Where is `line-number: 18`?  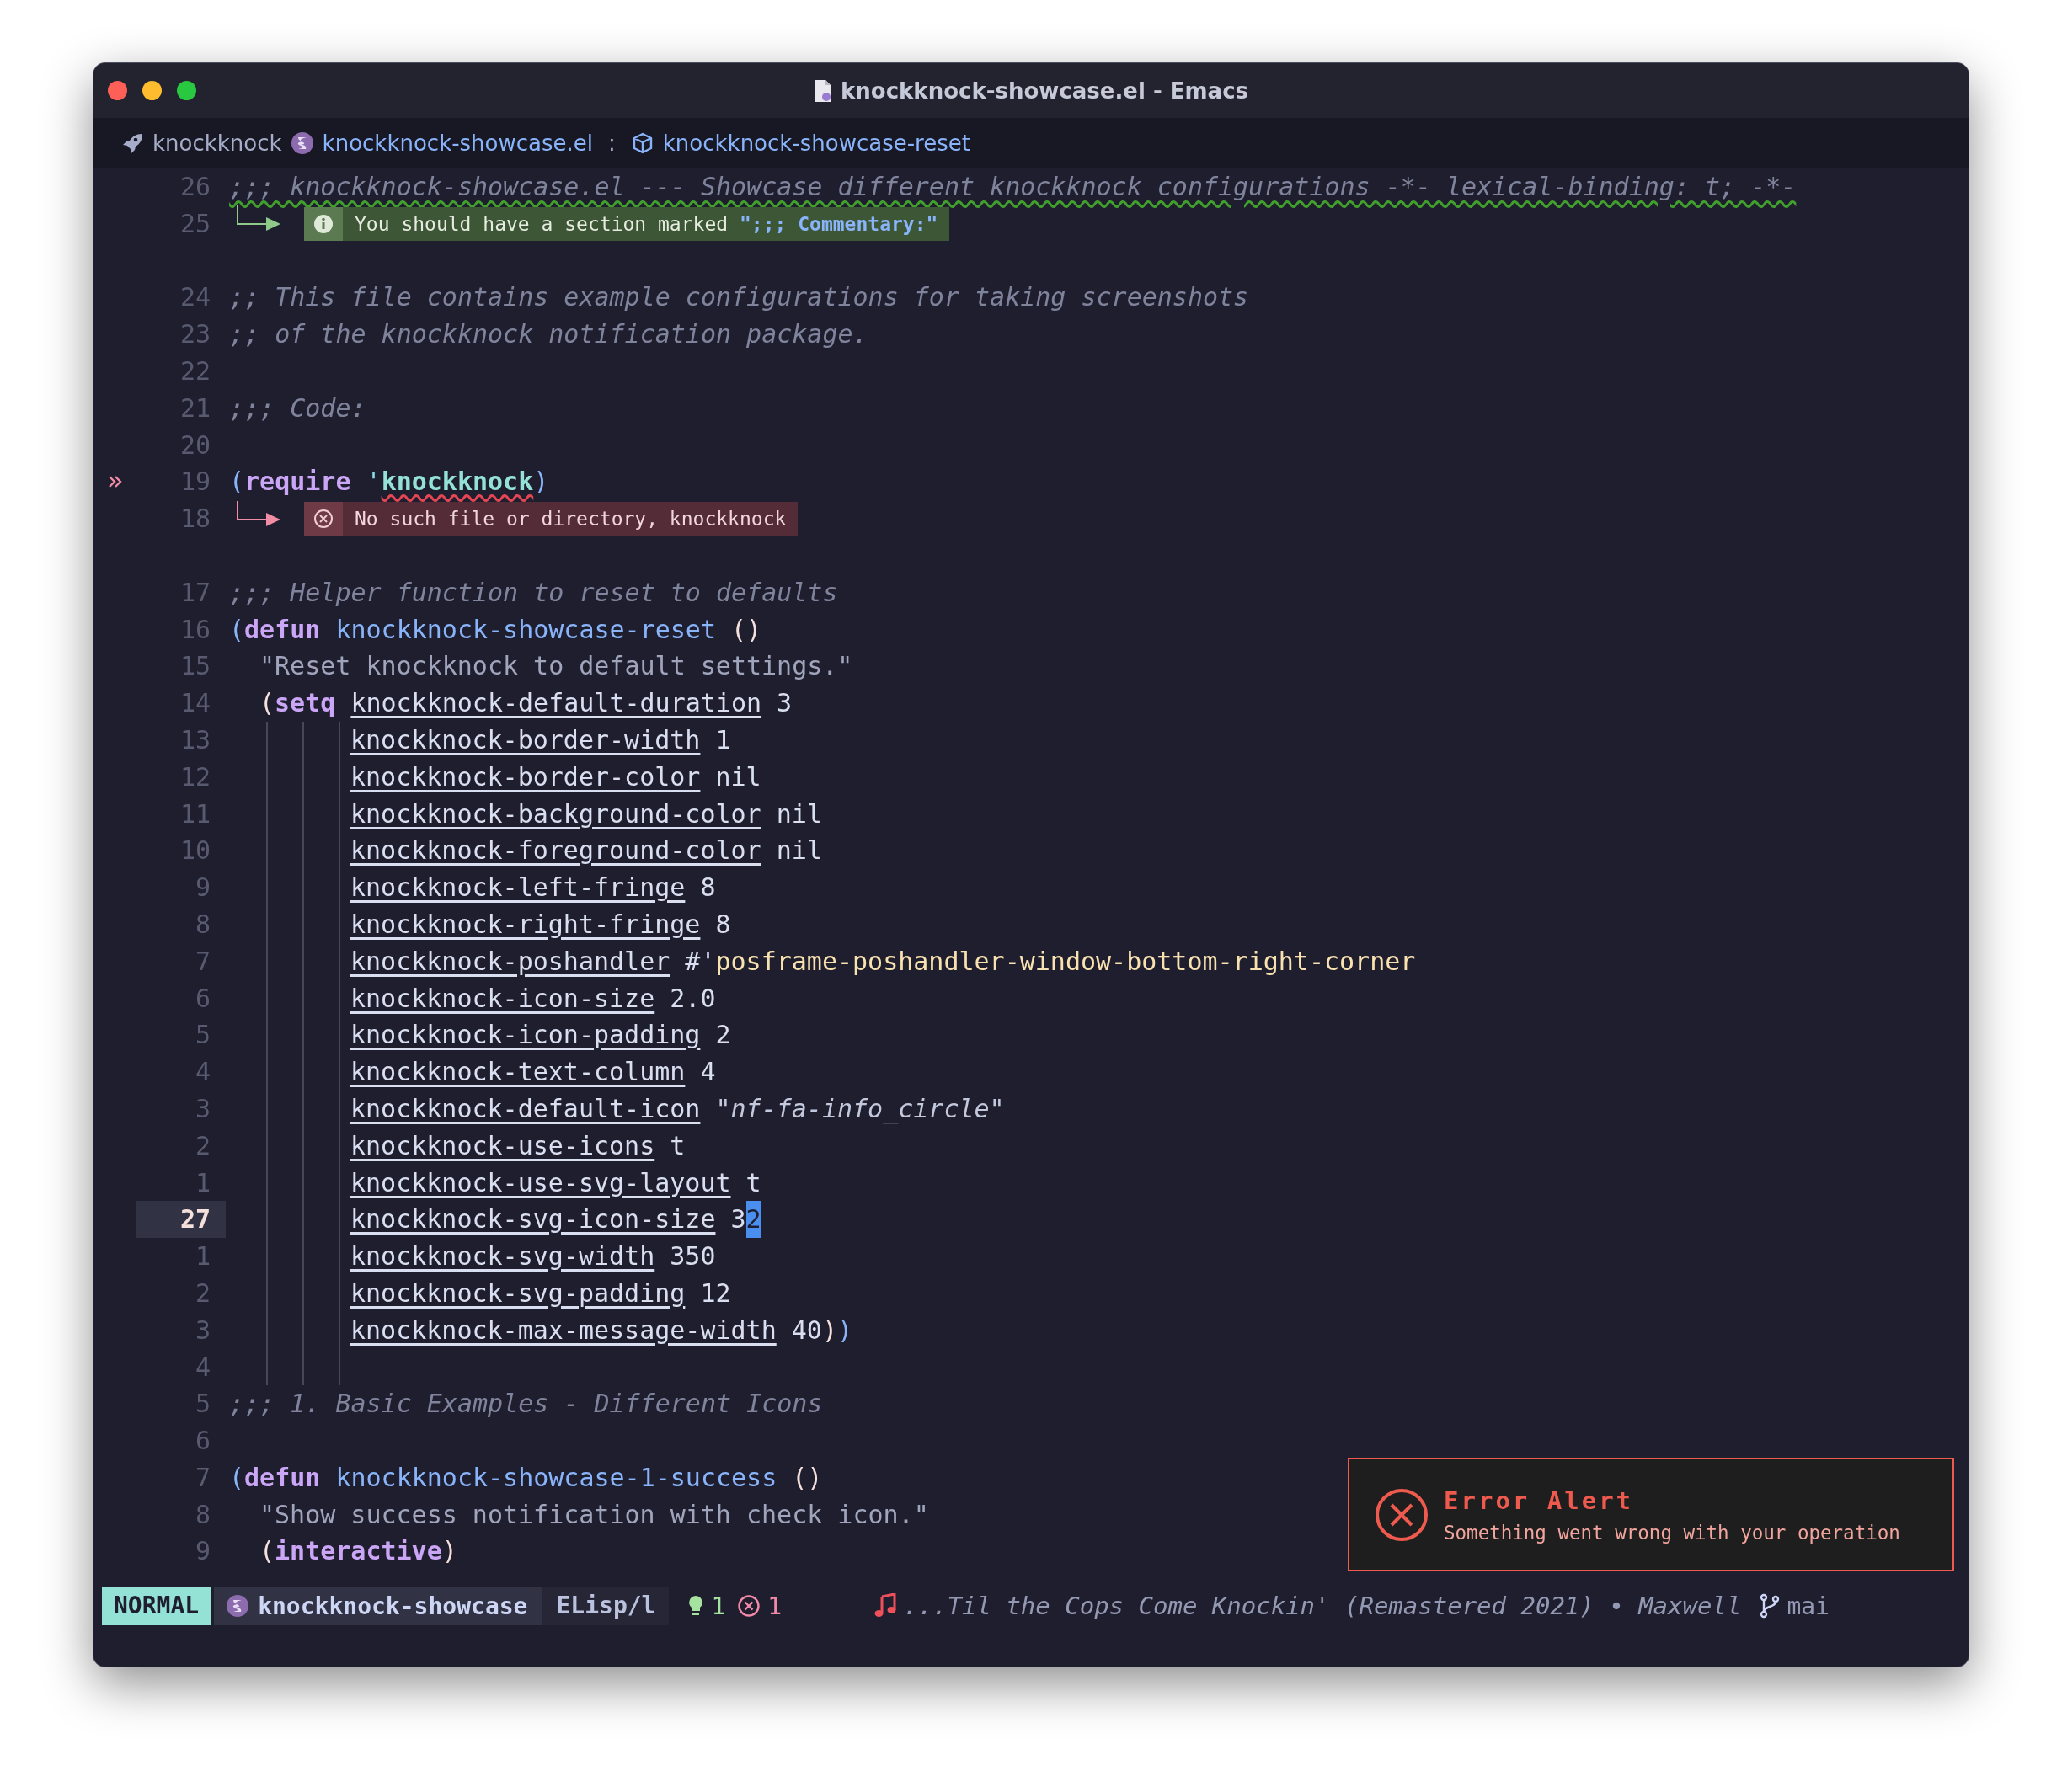
line-number: 18 is located at coordinates (195, 519).